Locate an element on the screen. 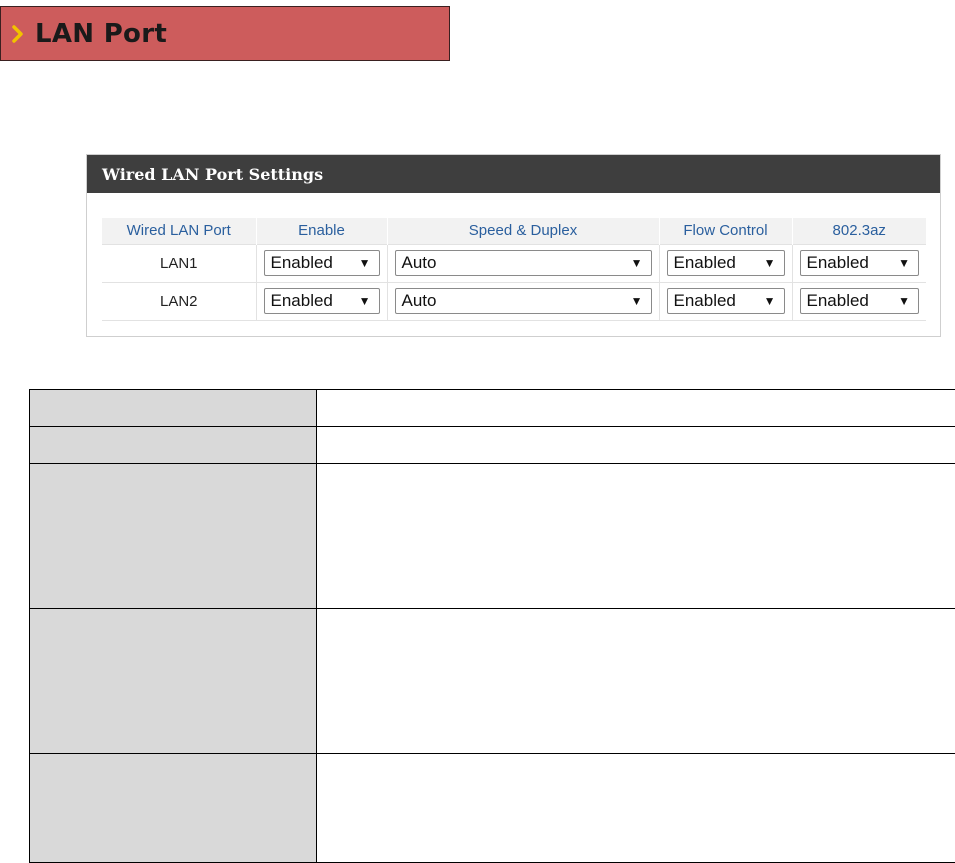 This screenshot has width=955, height=863. chevron-right-icon is located at coordinates (18, 33).